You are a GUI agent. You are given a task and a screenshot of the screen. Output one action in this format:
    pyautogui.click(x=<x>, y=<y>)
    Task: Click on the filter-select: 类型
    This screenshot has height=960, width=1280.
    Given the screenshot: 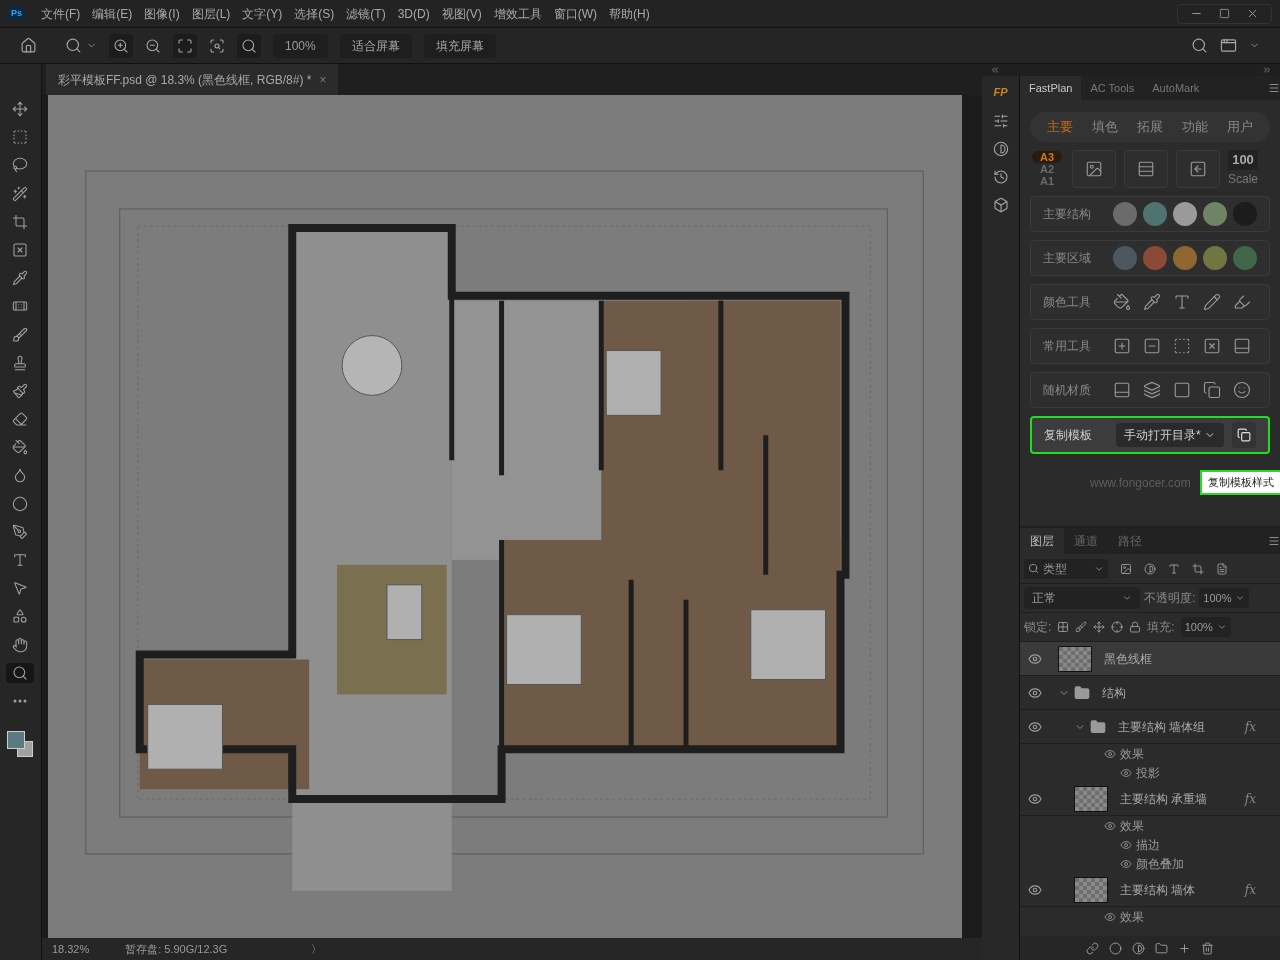 What is the action you would take?
    pyautogui.click(x=1066, y=568)
    